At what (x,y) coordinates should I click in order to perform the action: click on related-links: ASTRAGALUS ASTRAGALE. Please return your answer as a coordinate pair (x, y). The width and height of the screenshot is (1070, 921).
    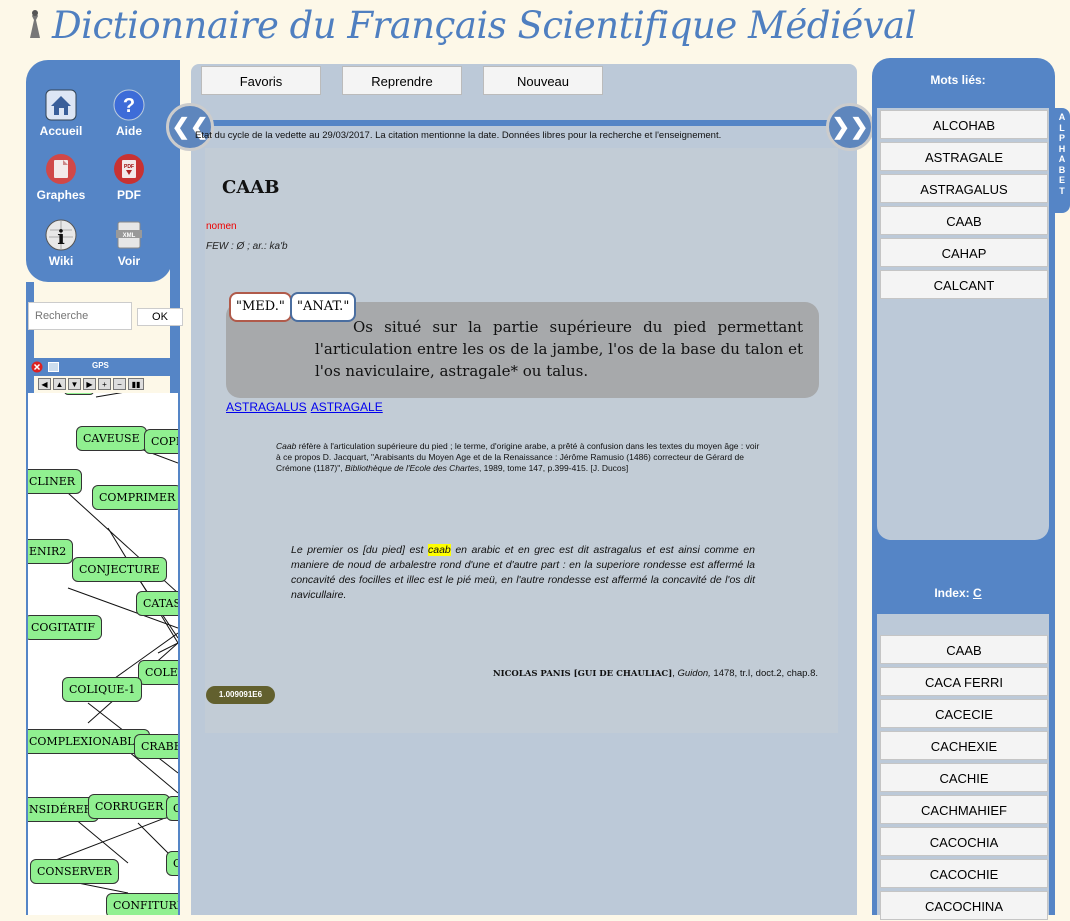
    Looking at the image, I should click on (306, 407).